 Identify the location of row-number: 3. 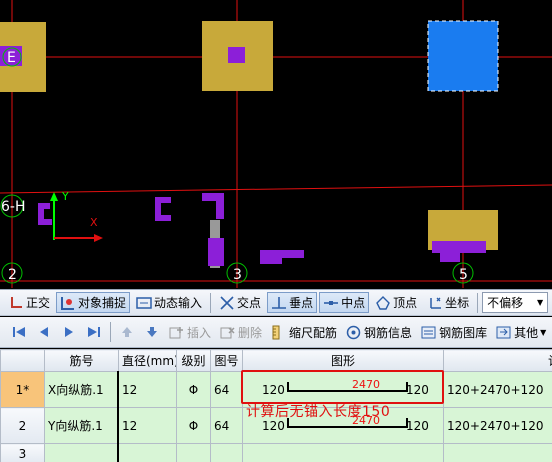
(22, 452).